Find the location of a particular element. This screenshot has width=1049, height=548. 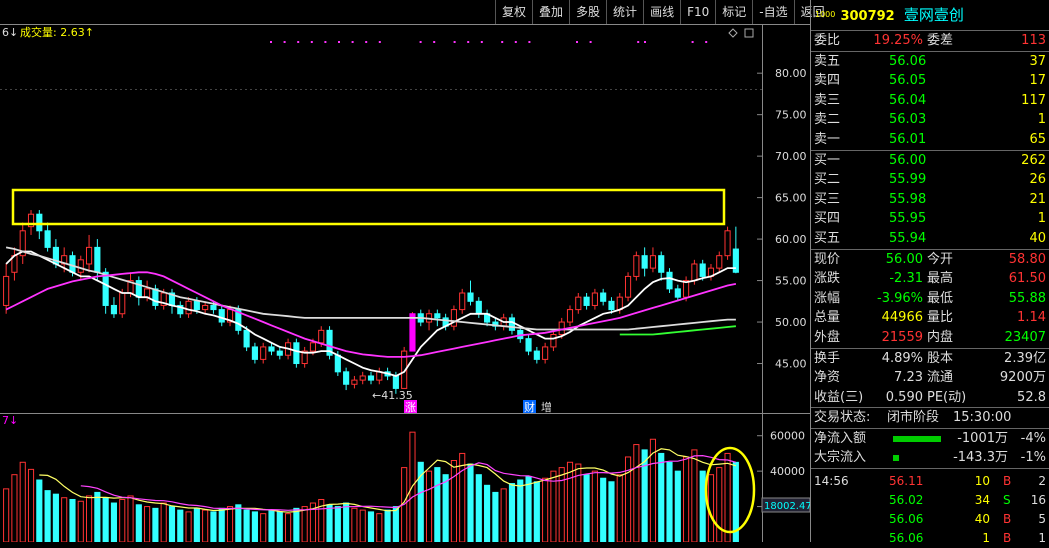

flow-label: 净流入额 is located at coordinates (840, 438).